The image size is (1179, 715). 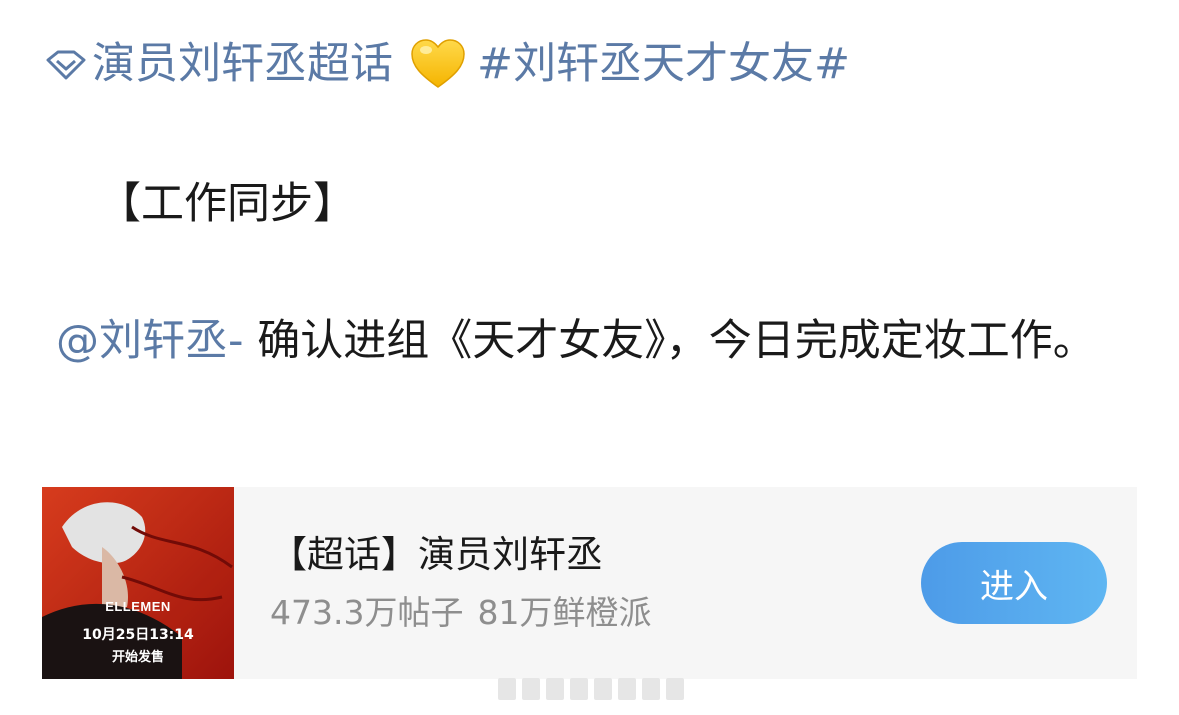 What do you see at coordinates (66, 65) in the screenshot?
I see `diamond-icon` at bounding box center [66, 65].